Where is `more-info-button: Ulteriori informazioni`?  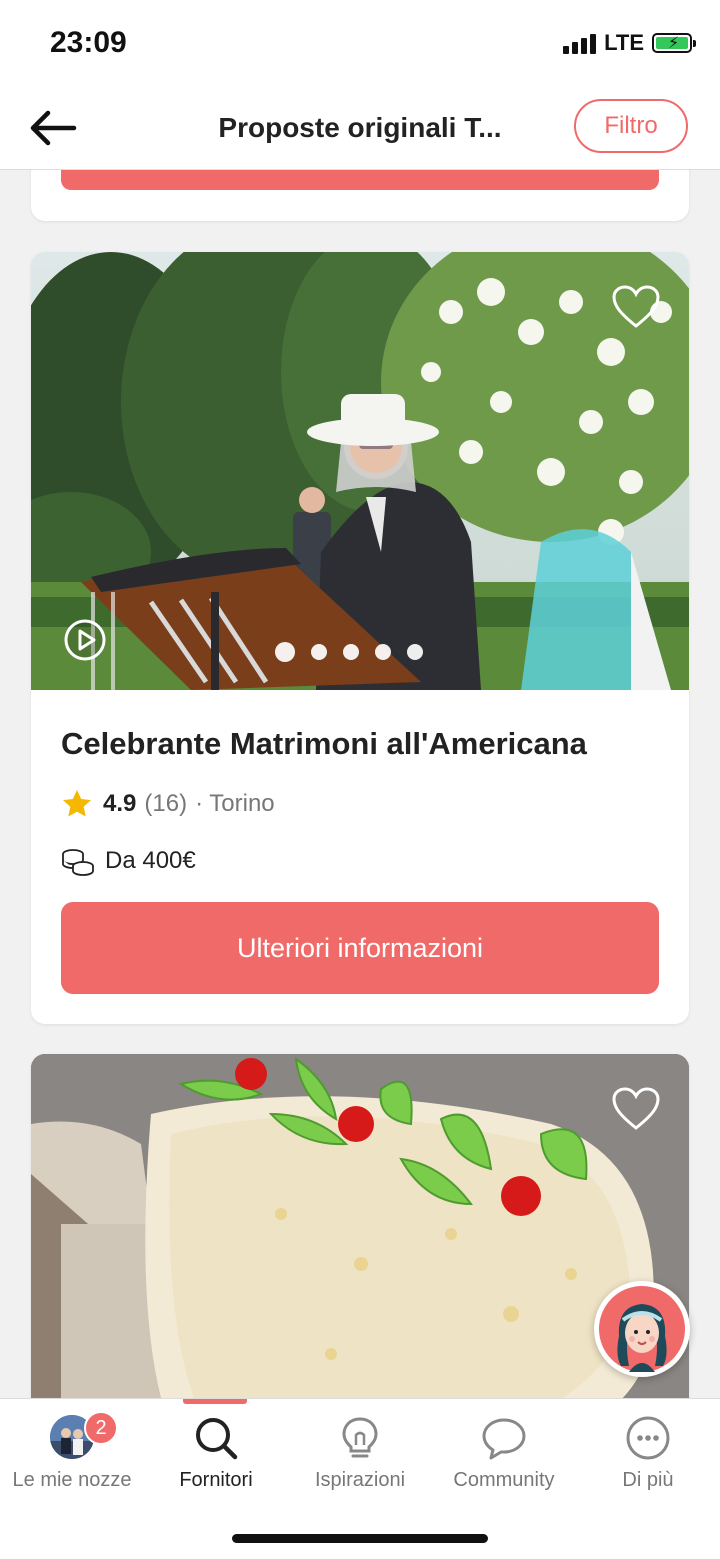
more-info-button: Ulteriori informazioni is located at coordinates (360, 948).